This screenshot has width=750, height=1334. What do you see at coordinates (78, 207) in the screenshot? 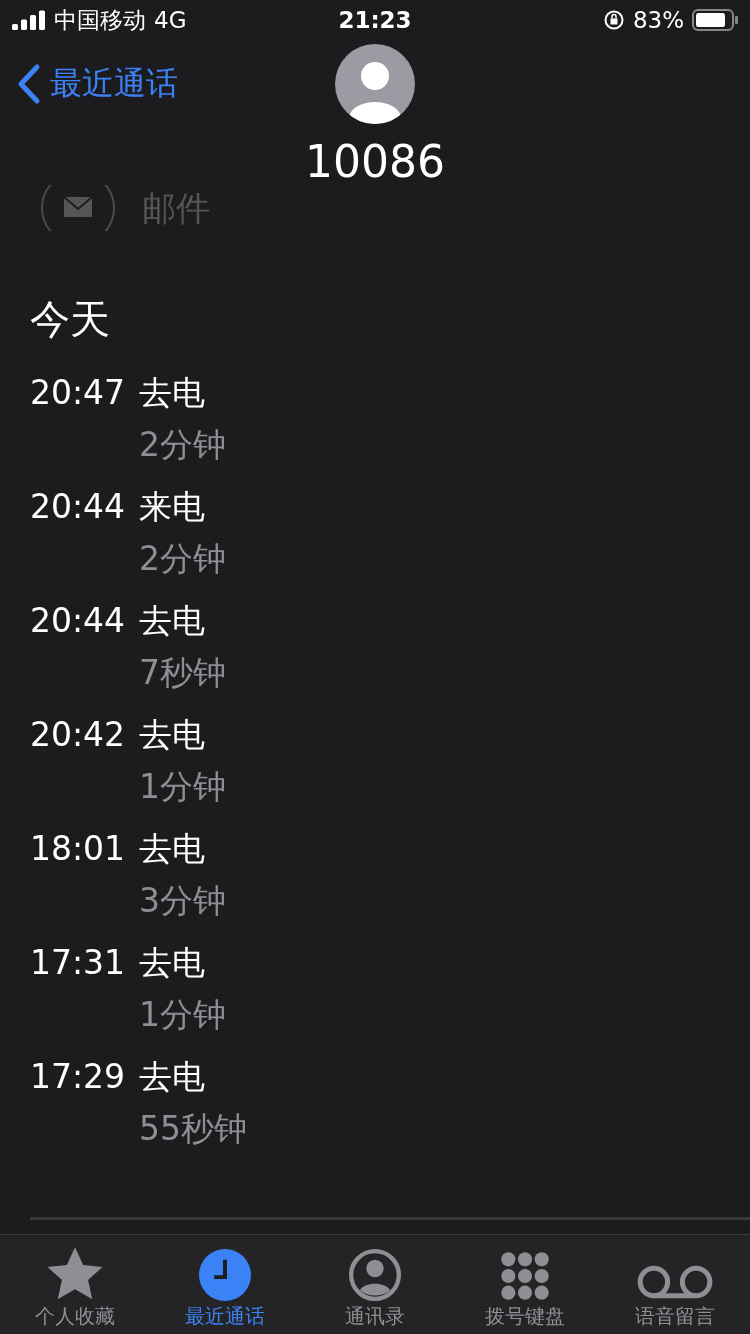
I see `mail-icon` at bounding box center [78, 207].